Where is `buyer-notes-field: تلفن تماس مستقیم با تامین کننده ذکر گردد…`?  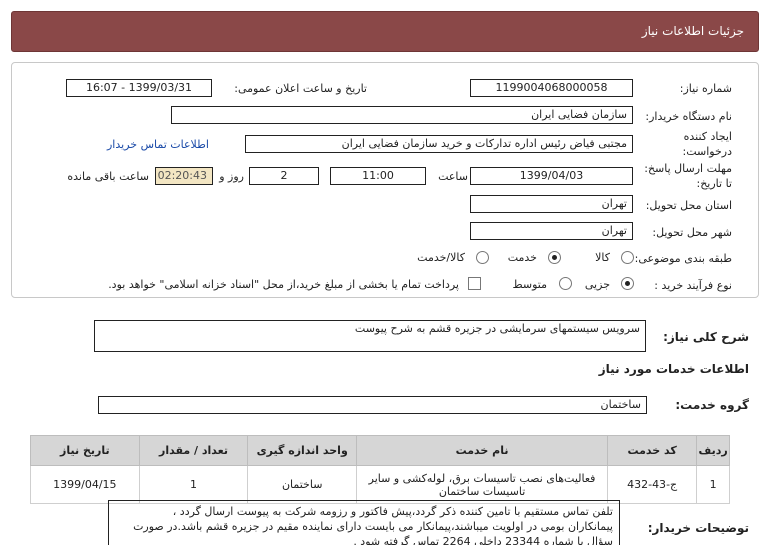
buyer-notes-field: تلفن تماس مستقیم با تامین کننده ذکر گردد… is located at coordinates (364, 522).